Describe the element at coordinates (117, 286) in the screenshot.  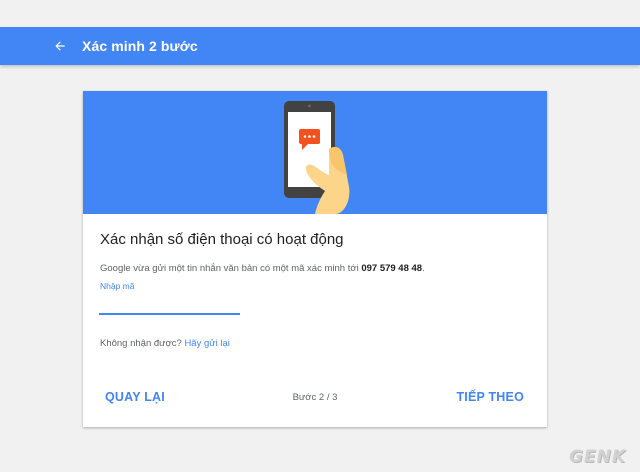
I see `code-field-label: Nhập mã` at that location.